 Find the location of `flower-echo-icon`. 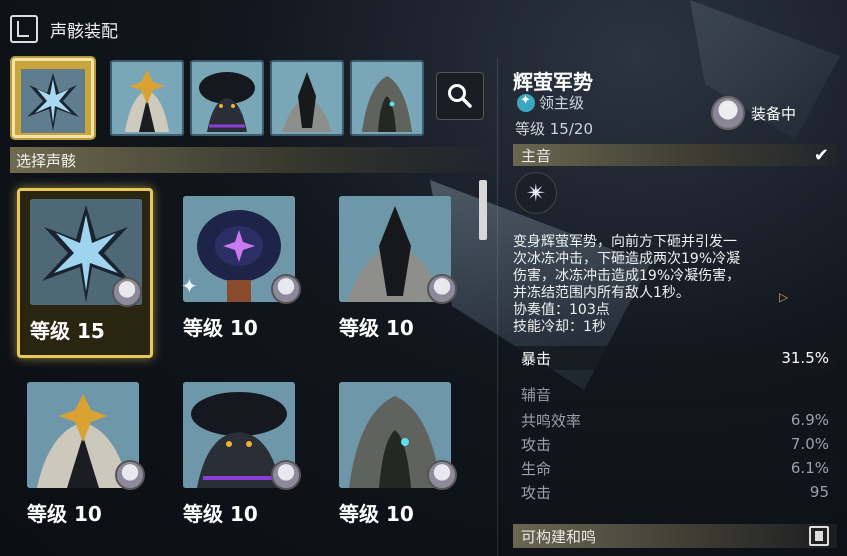

flower-echo-icon is located at coordinates (227, 102).